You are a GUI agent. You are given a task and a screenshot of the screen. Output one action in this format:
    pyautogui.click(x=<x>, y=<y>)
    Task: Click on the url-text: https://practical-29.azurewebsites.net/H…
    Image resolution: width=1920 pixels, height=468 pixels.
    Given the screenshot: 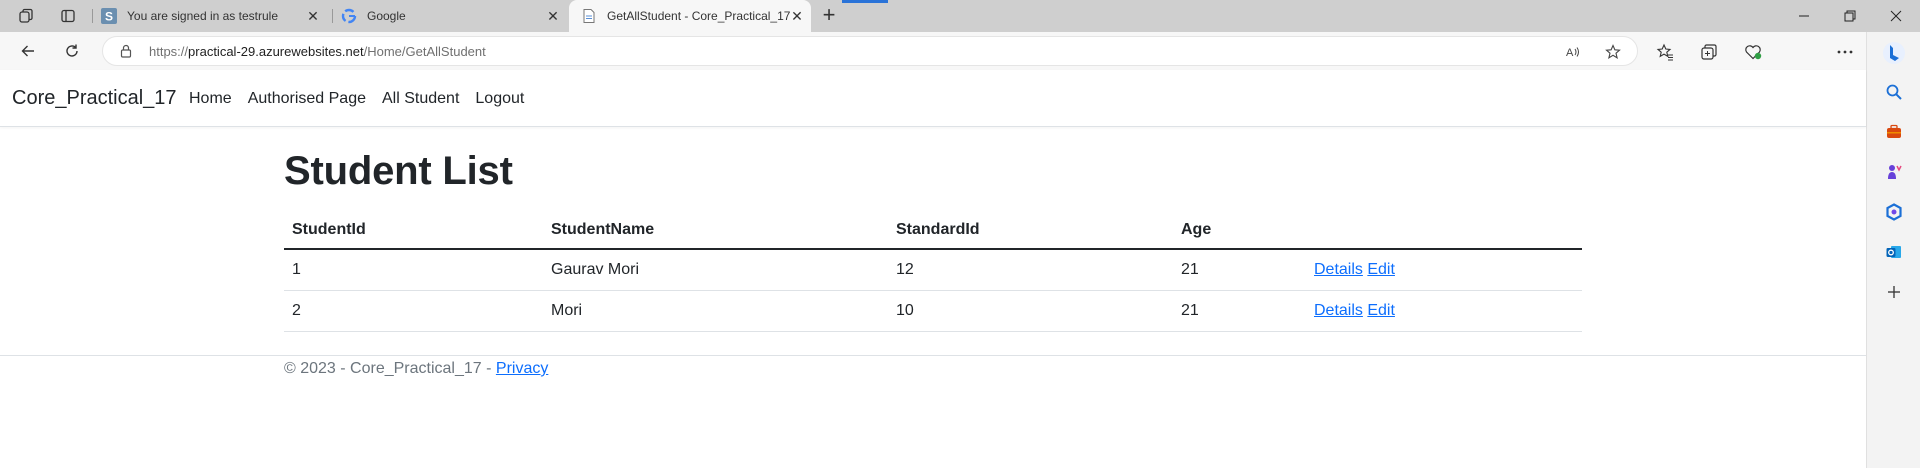 What is the action you would take?
    pyautogui.click(x=317, y=51)
    